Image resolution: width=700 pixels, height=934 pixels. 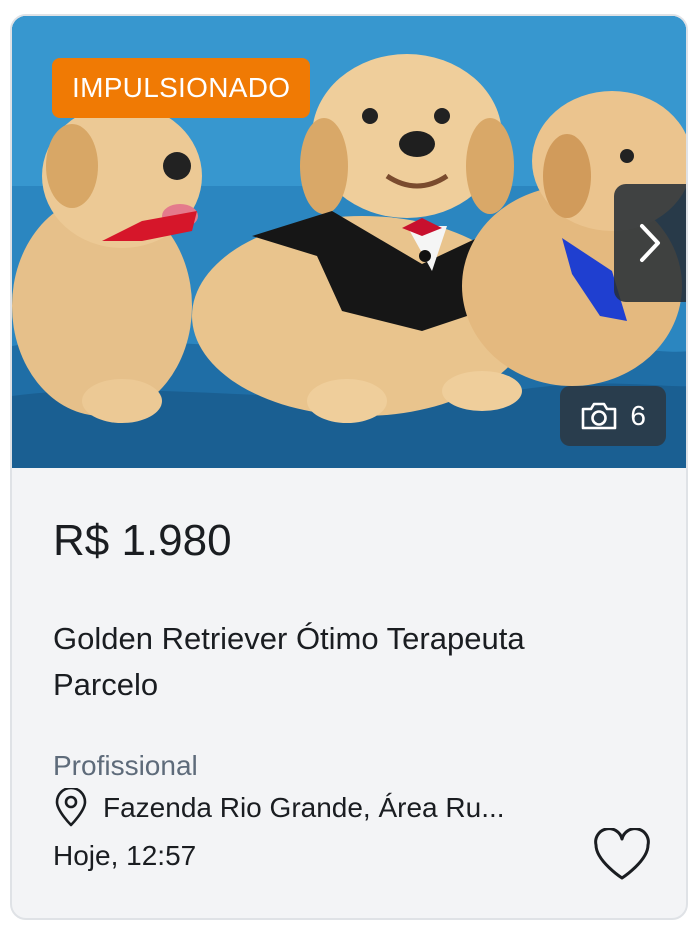 I want to click on post-date: Hoje, 12:57, so click(x=125, y=855).